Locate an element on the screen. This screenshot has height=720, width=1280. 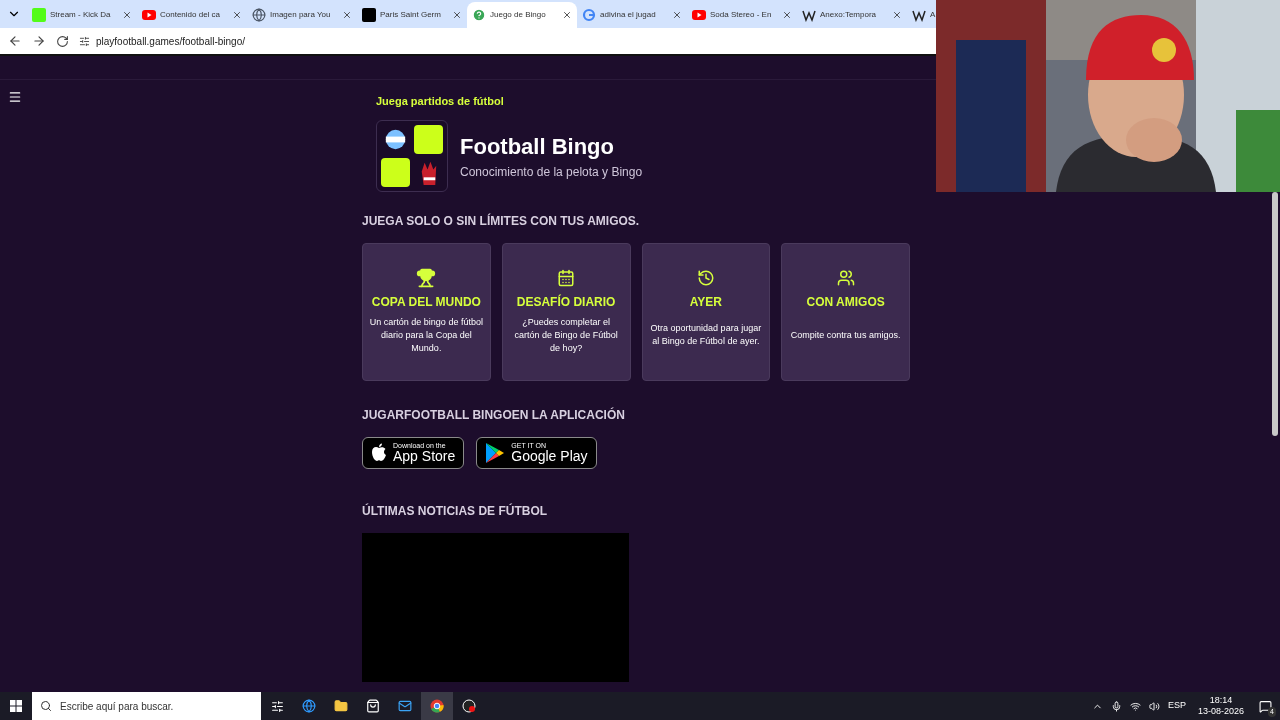
browser-tab: Soda Stereo - En is located at coordinates (742, 15).